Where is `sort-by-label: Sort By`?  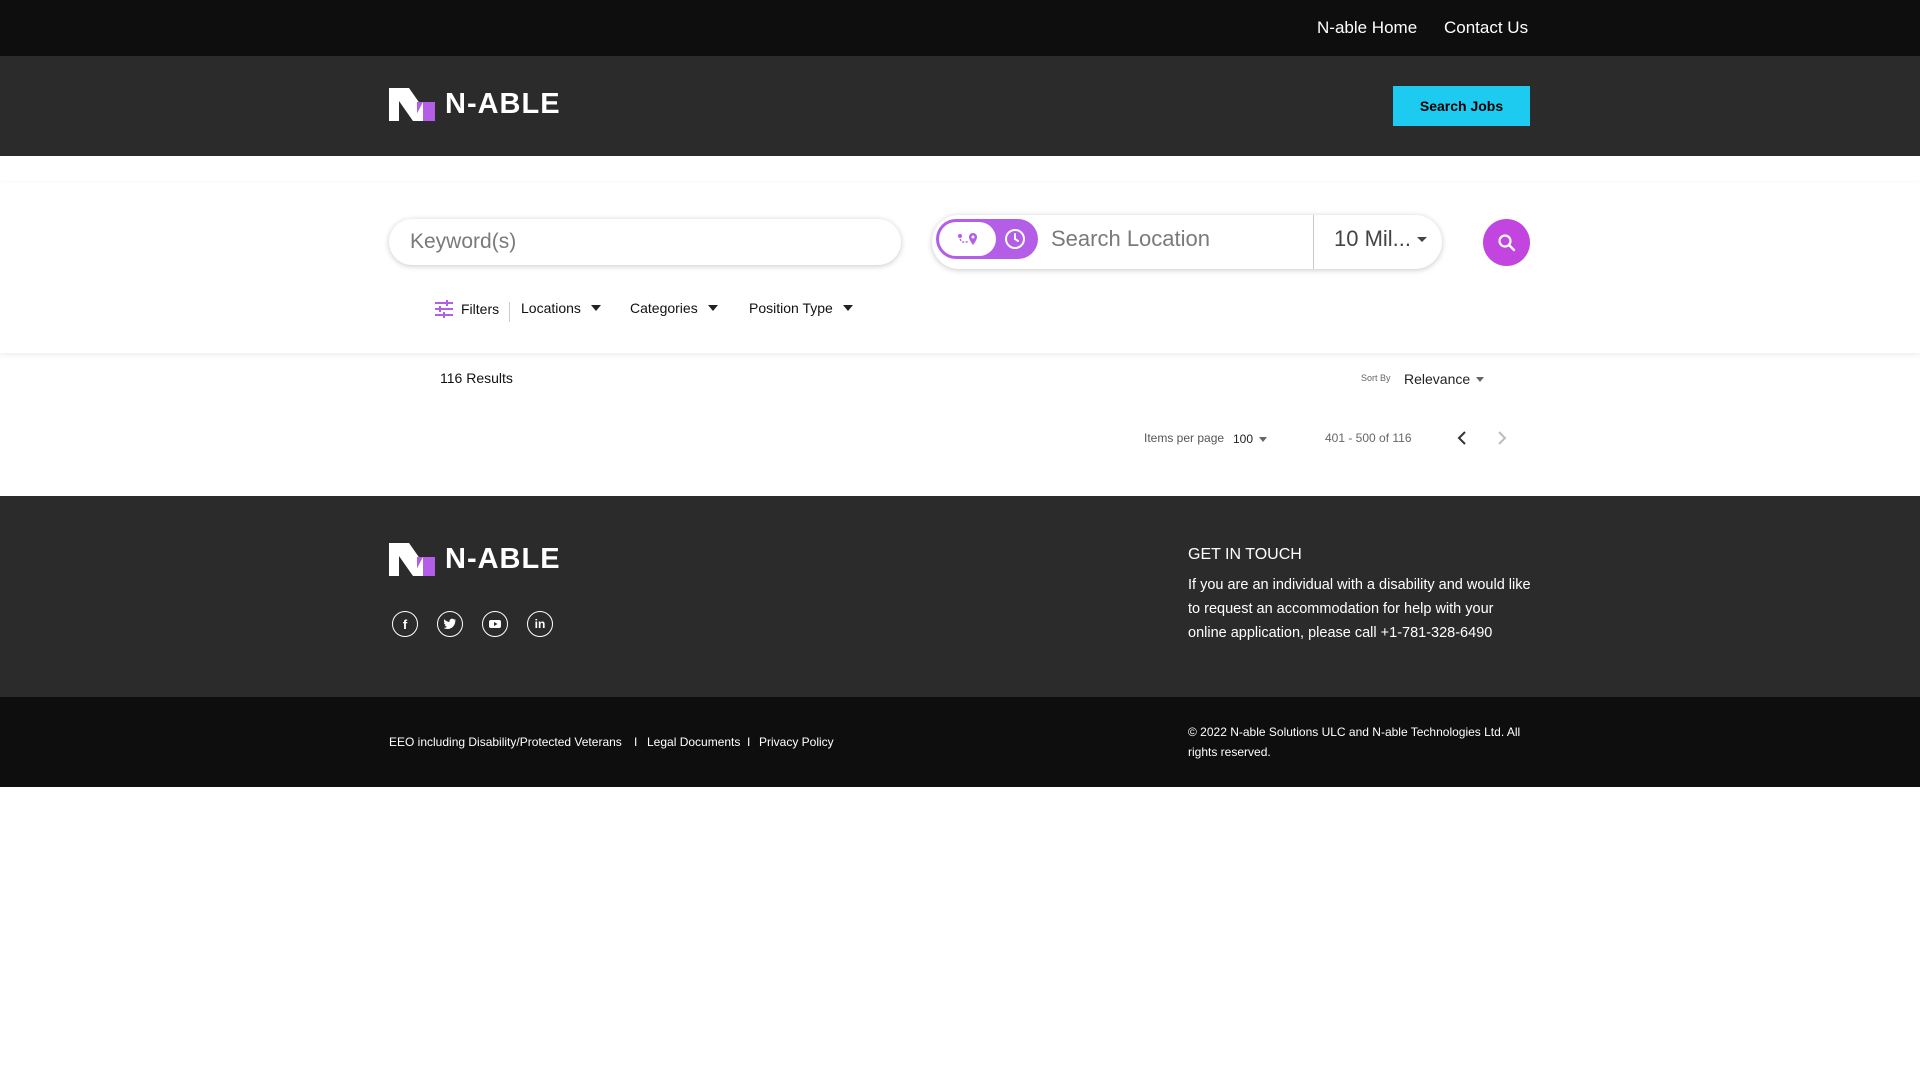 sort-by-label: Sort By is located at coordinates (1376, 378).